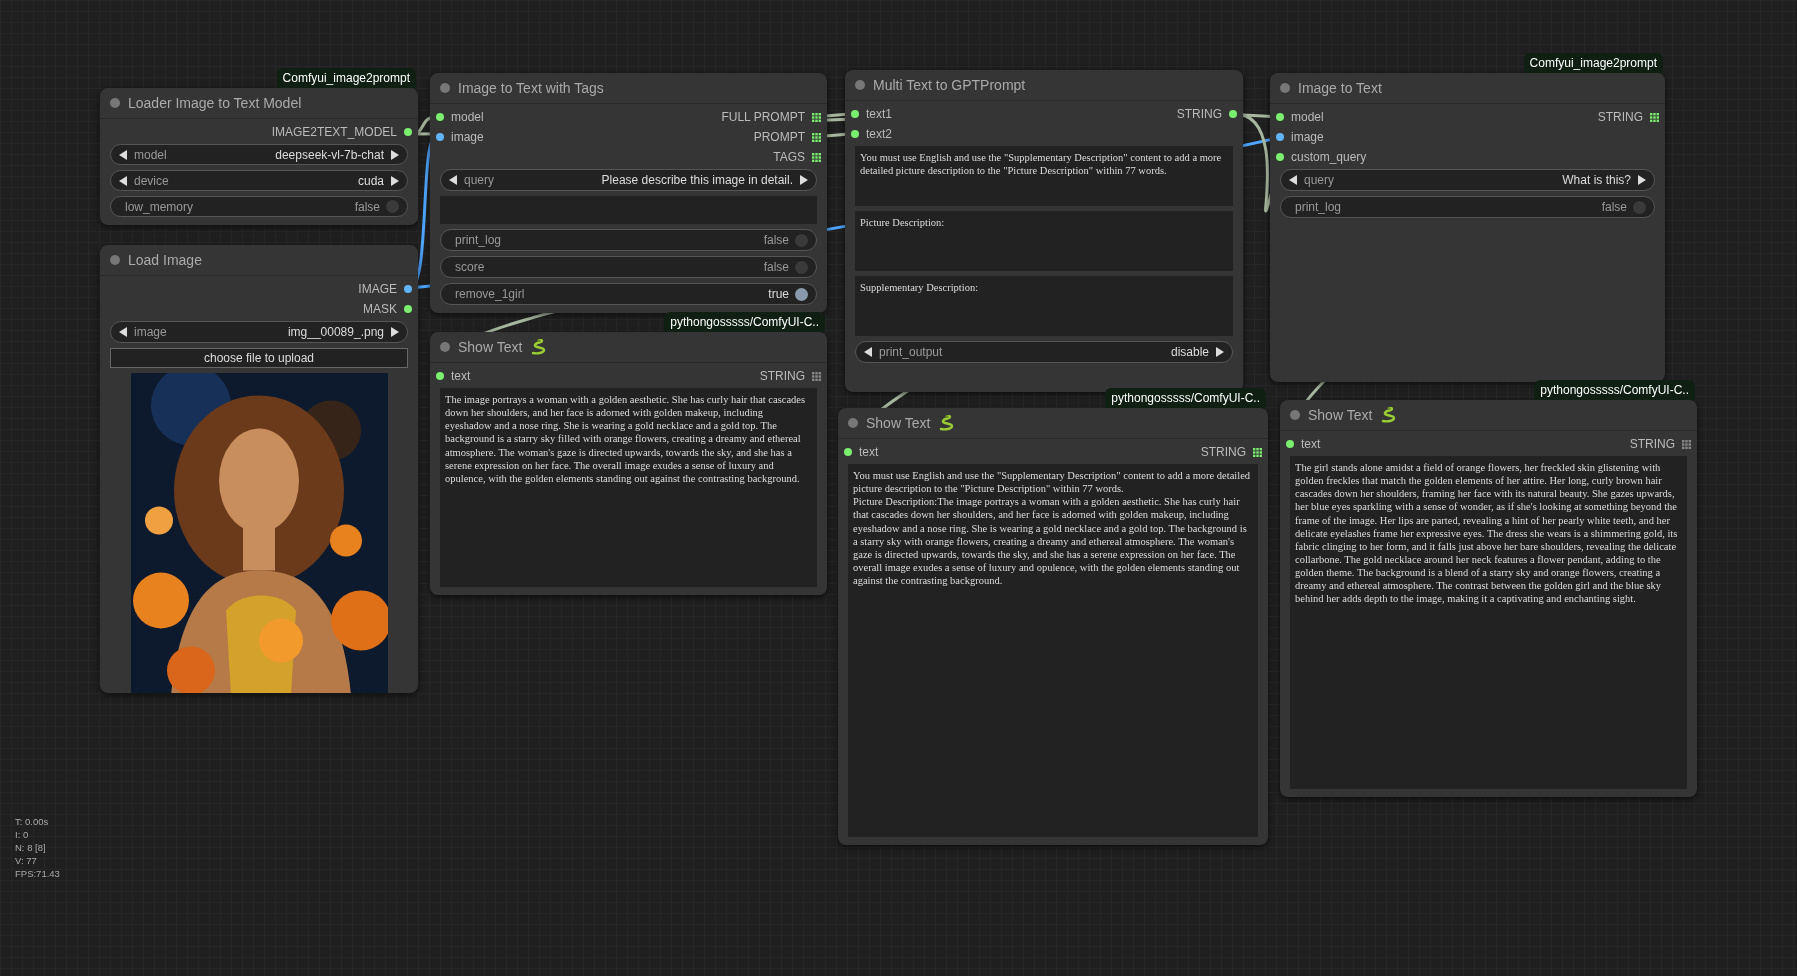 The image size is (1797, 976). What do you see at coordinates (1319, 180) in the screenshot?
I see `combo-label: query` at bounding box center [1319, 180].